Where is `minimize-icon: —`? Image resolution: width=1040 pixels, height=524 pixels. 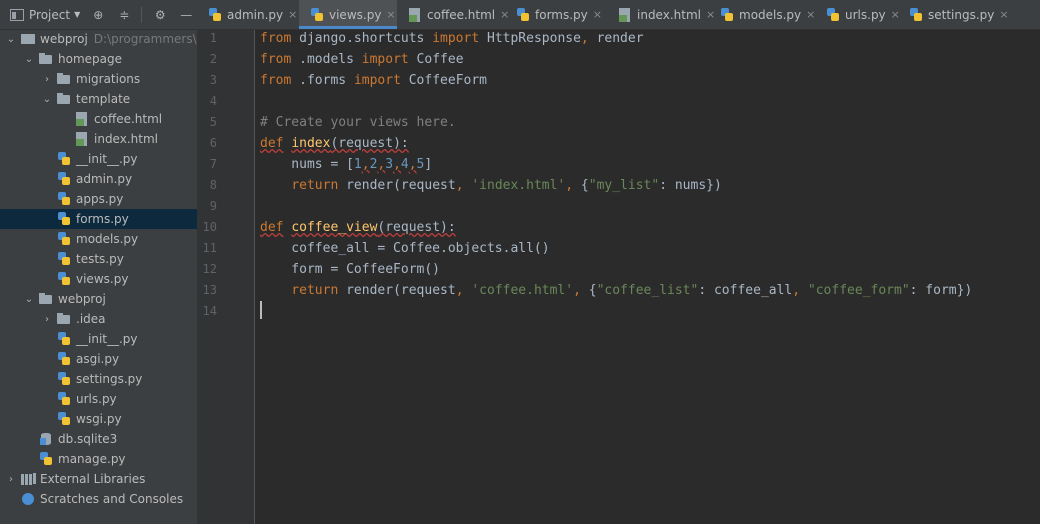
minimize-icon: — is located at coordinates (186, 15).